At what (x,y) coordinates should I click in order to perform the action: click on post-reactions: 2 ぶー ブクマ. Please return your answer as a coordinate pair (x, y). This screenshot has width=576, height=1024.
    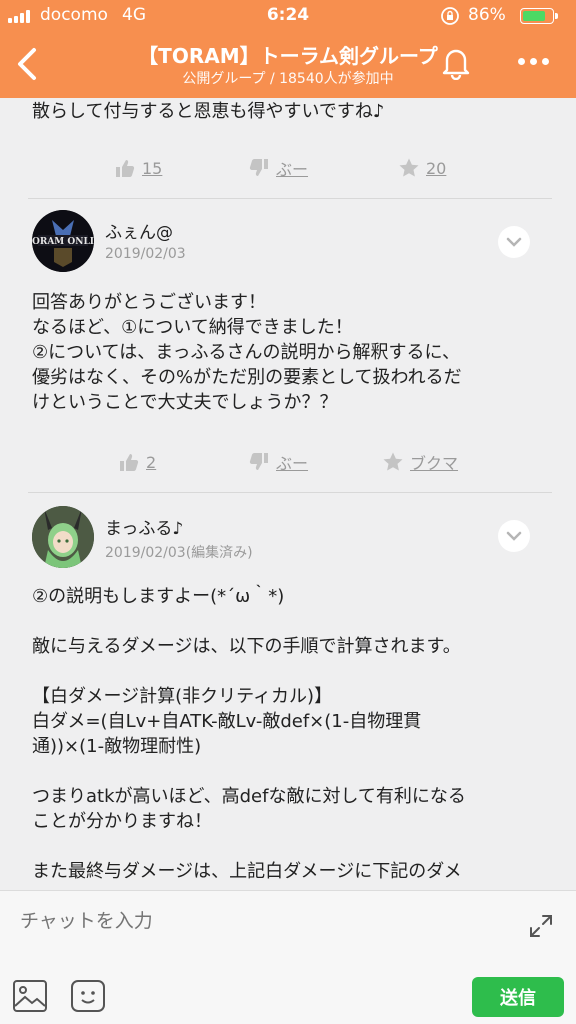
    Looking at the image, I should click on (288, 462).